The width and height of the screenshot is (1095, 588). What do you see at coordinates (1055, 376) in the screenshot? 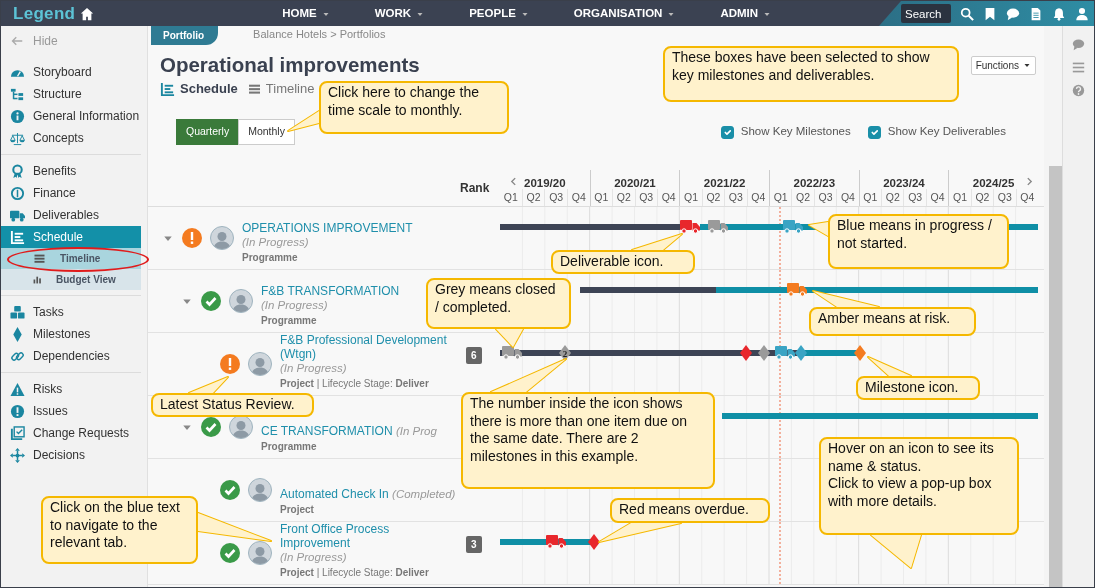
I see `scrollbar-thumb` at bounding box center [1055, 376].